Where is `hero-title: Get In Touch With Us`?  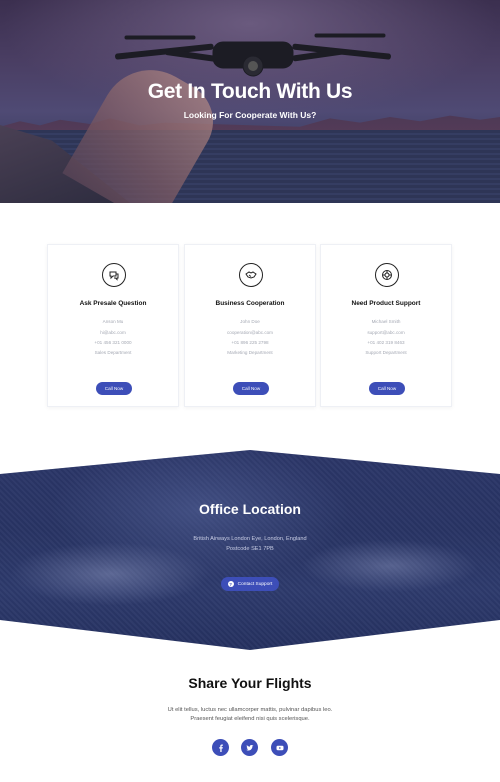
hero-title: Get In Touch With Us is located at coordinates (250, 91).